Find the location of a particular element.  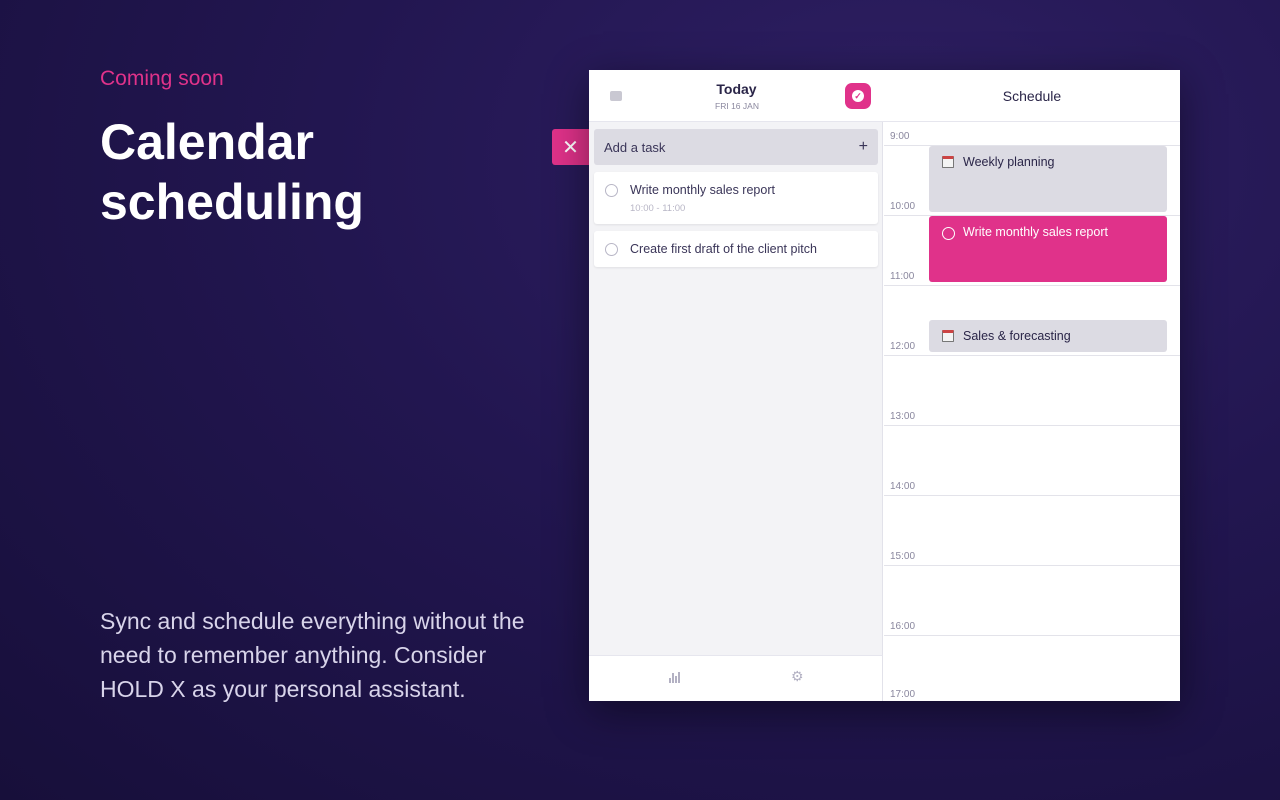

hour-label: 12:00 is located at coordinates (903, 346).